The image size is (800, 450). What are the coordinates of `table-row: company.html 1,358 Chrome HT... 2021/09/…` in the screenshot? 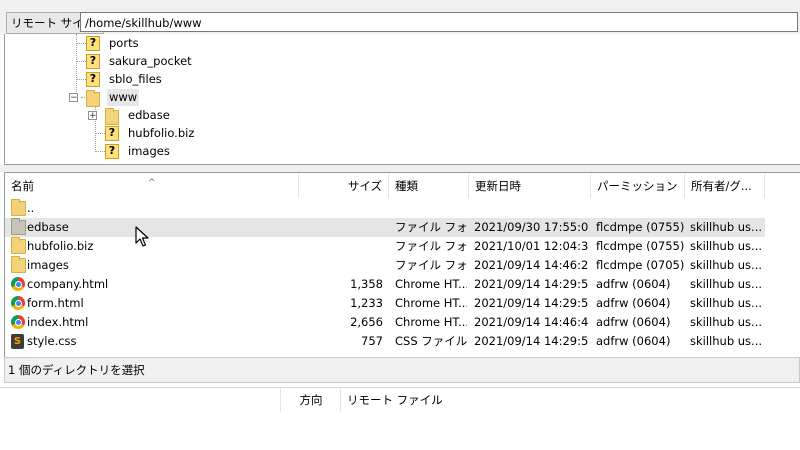 It's located at (385, 284).